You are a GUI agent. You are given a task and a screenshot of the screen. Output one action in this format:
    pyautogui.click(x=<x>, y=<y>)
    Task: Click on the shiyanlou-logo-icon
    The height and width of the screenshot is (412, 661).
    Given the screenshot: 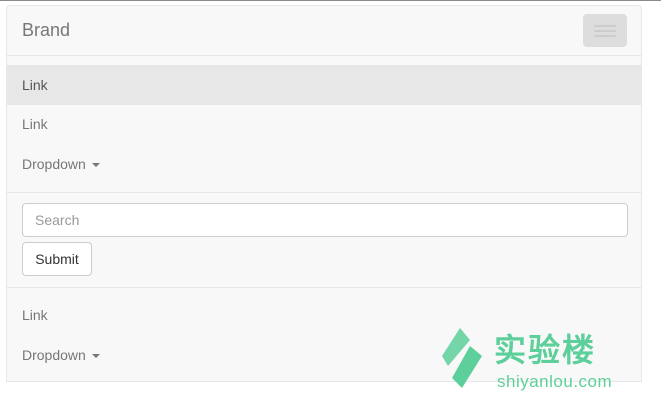 What is the action you would take?
    pyautogui.click(x=462, y=358)
    